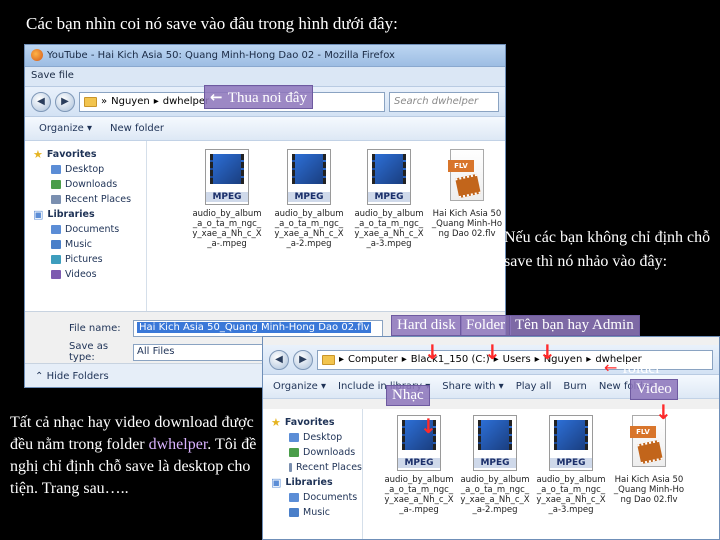 The width and height of the screenshot is (720, 540). Describe the element at coordinates (85, 259) in the screenshot. I see `nav-item-pictures: Pictures` at that location.